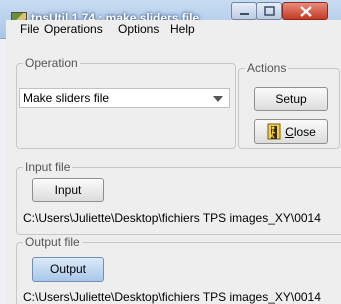 The height and width of the screenshot is (304, 341). What do you see at coordinates (73, 29) in the screenshot?
I see `menu-operations: Operations` at bounding box center [73, 29].